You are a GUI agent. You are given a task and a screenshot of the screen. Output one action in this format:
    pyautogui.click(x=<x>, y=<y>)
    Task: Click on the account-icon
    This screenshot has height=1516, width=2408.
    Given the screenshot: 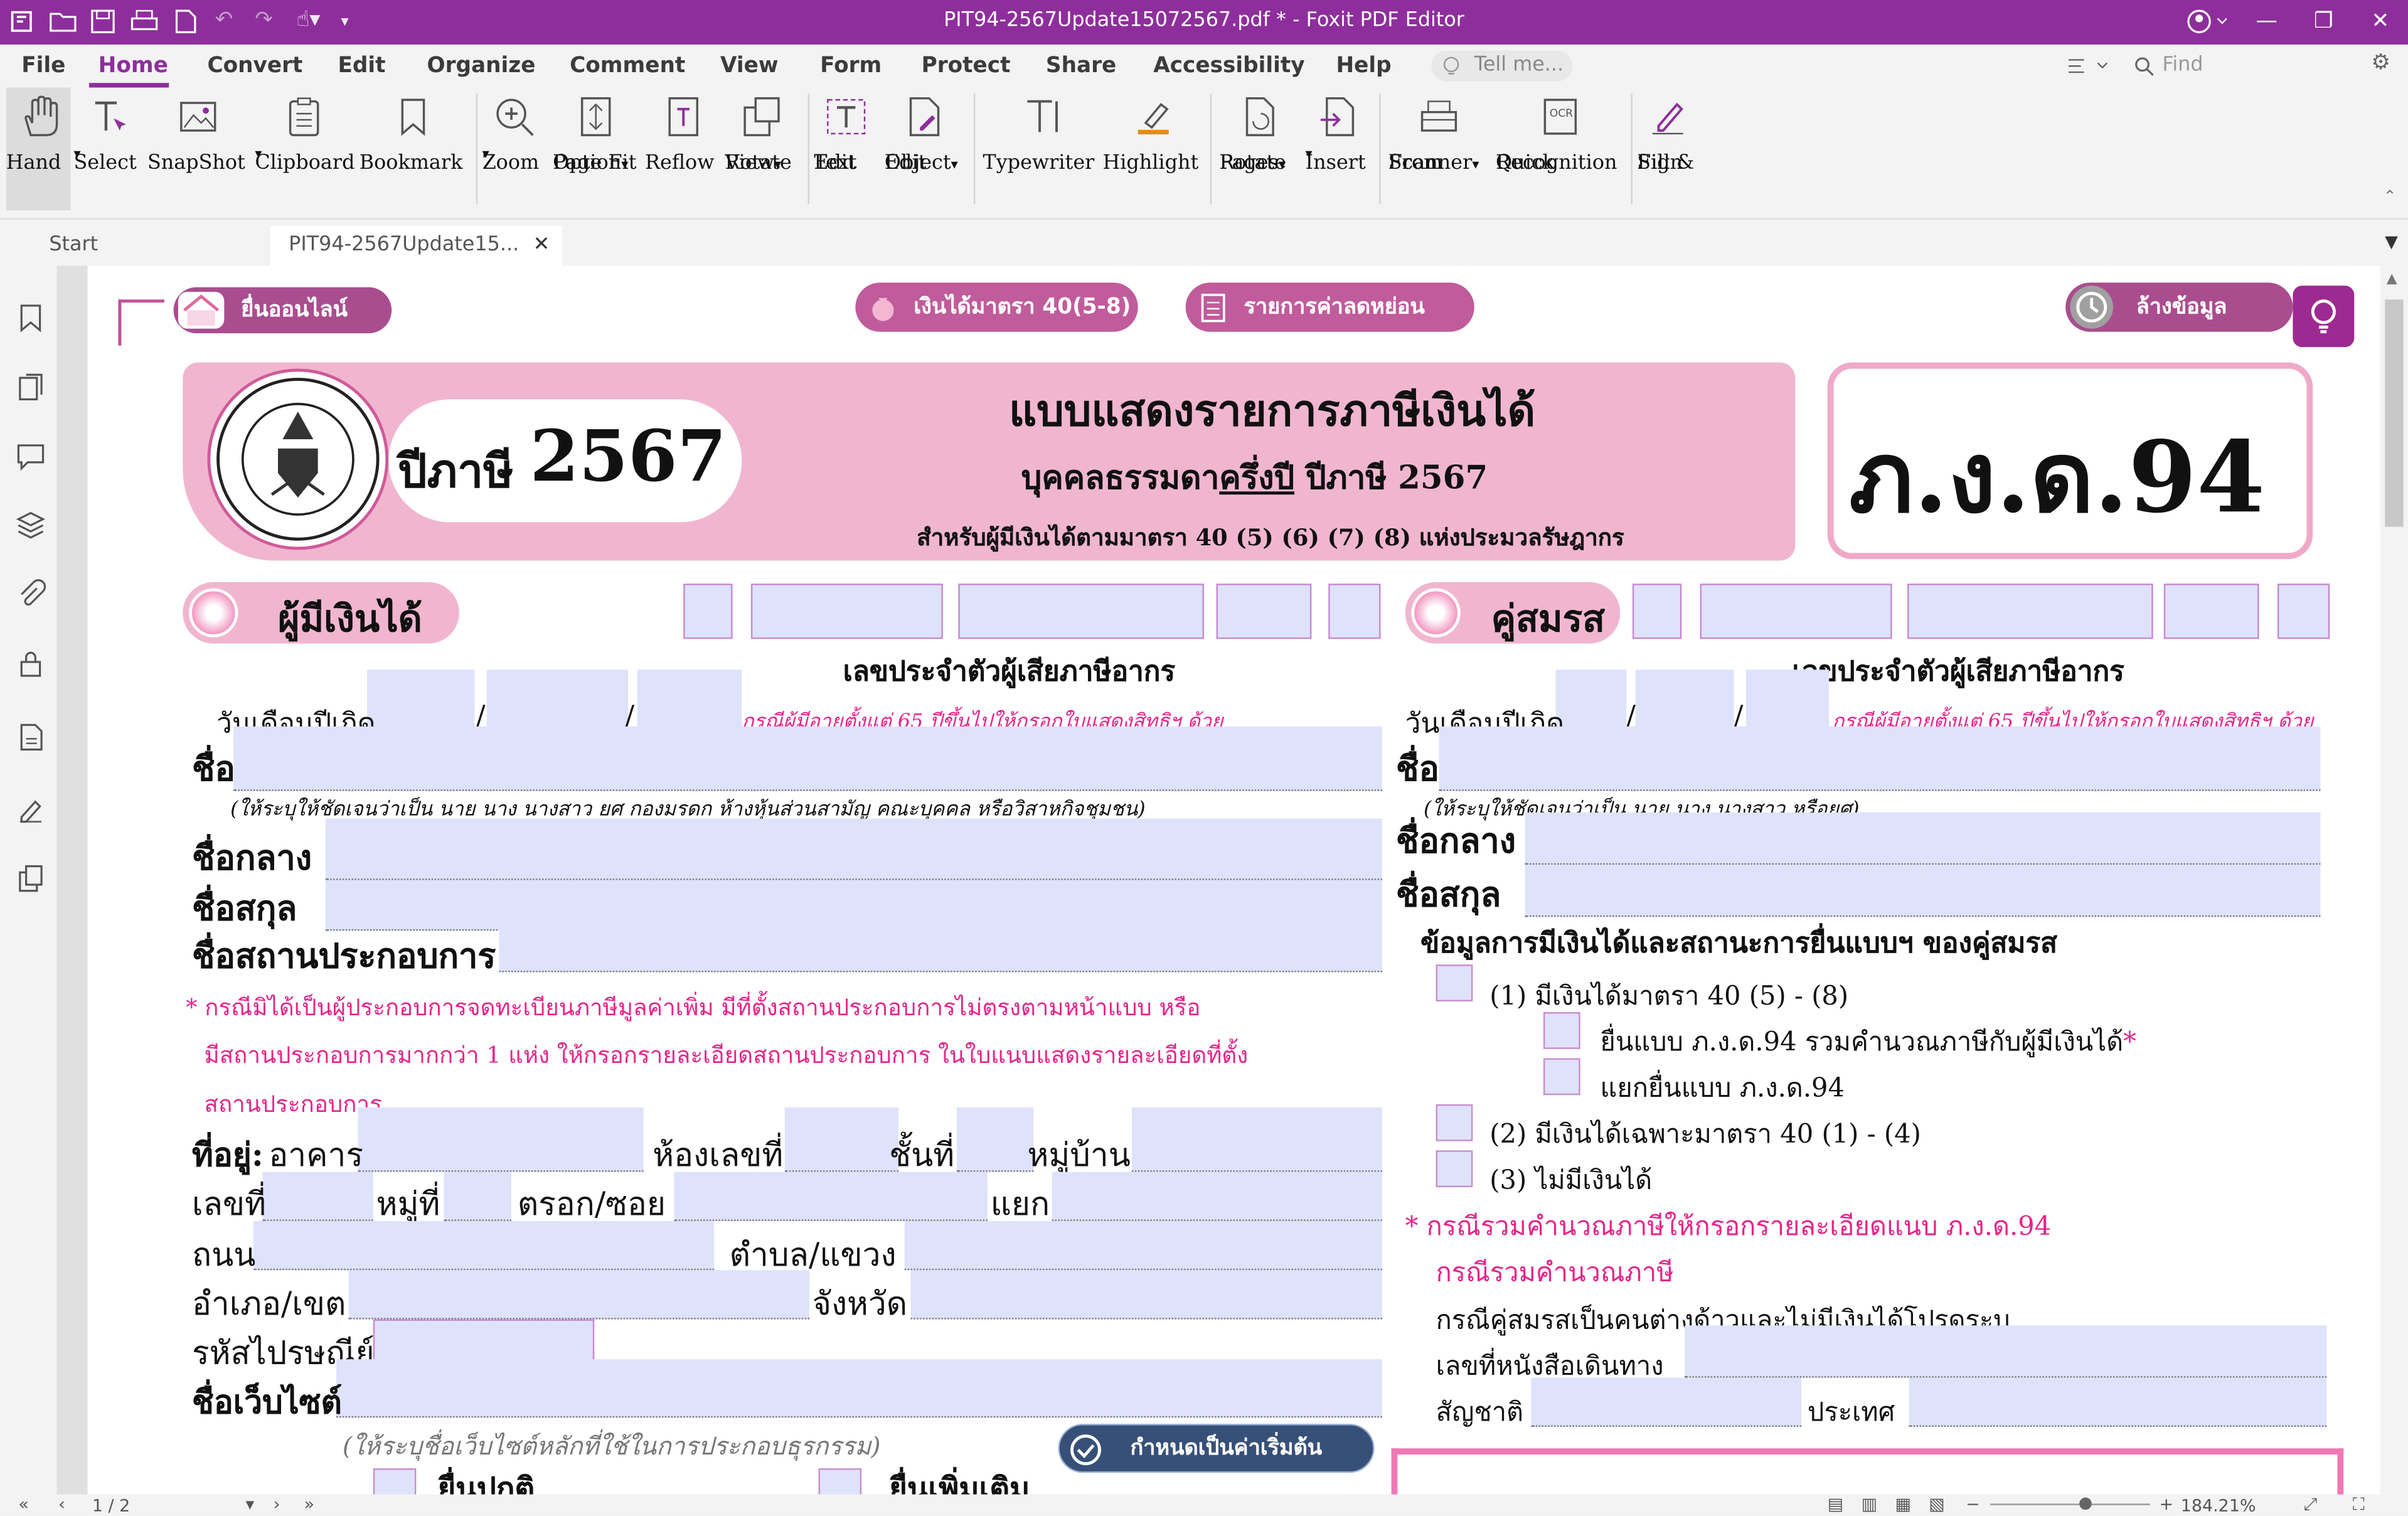 What is the action you would take?
    pyautogui.click(x=2207, y=22)
    